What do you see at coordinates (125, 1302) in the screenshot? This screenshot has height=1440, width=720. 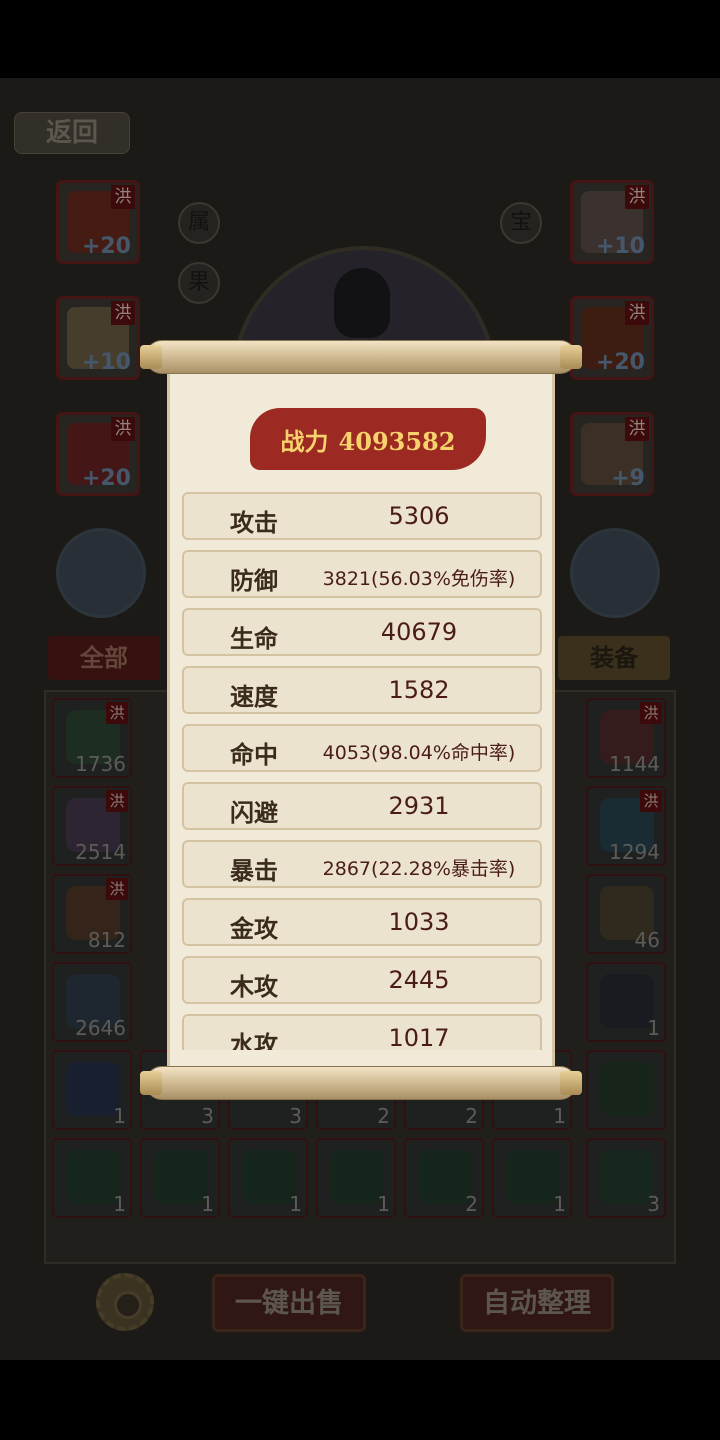 I see `settings-gear-icon` at bounding box center [125, 1302].